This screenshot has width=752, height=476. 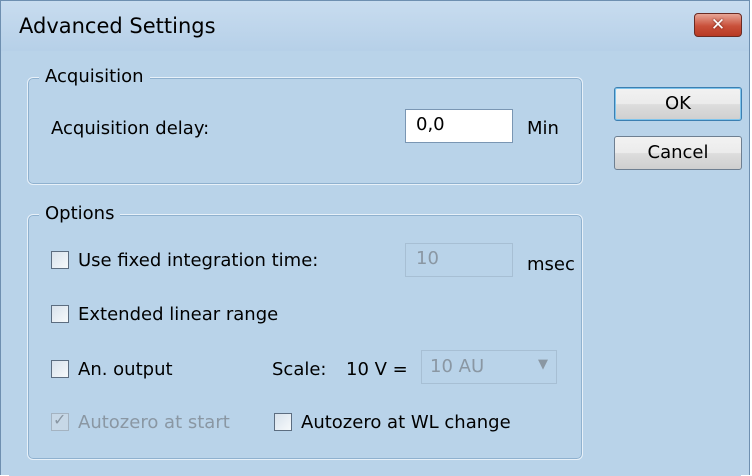 I want to click on chevron-down-icon: ▼, so click(x=543, y=364).